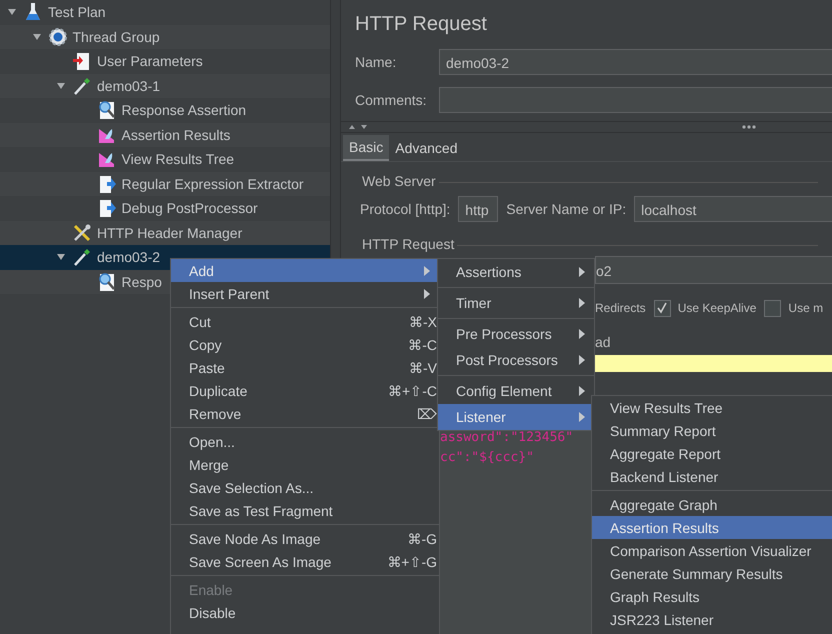  I want to click on page-arrow-icon, so click(82, 61).